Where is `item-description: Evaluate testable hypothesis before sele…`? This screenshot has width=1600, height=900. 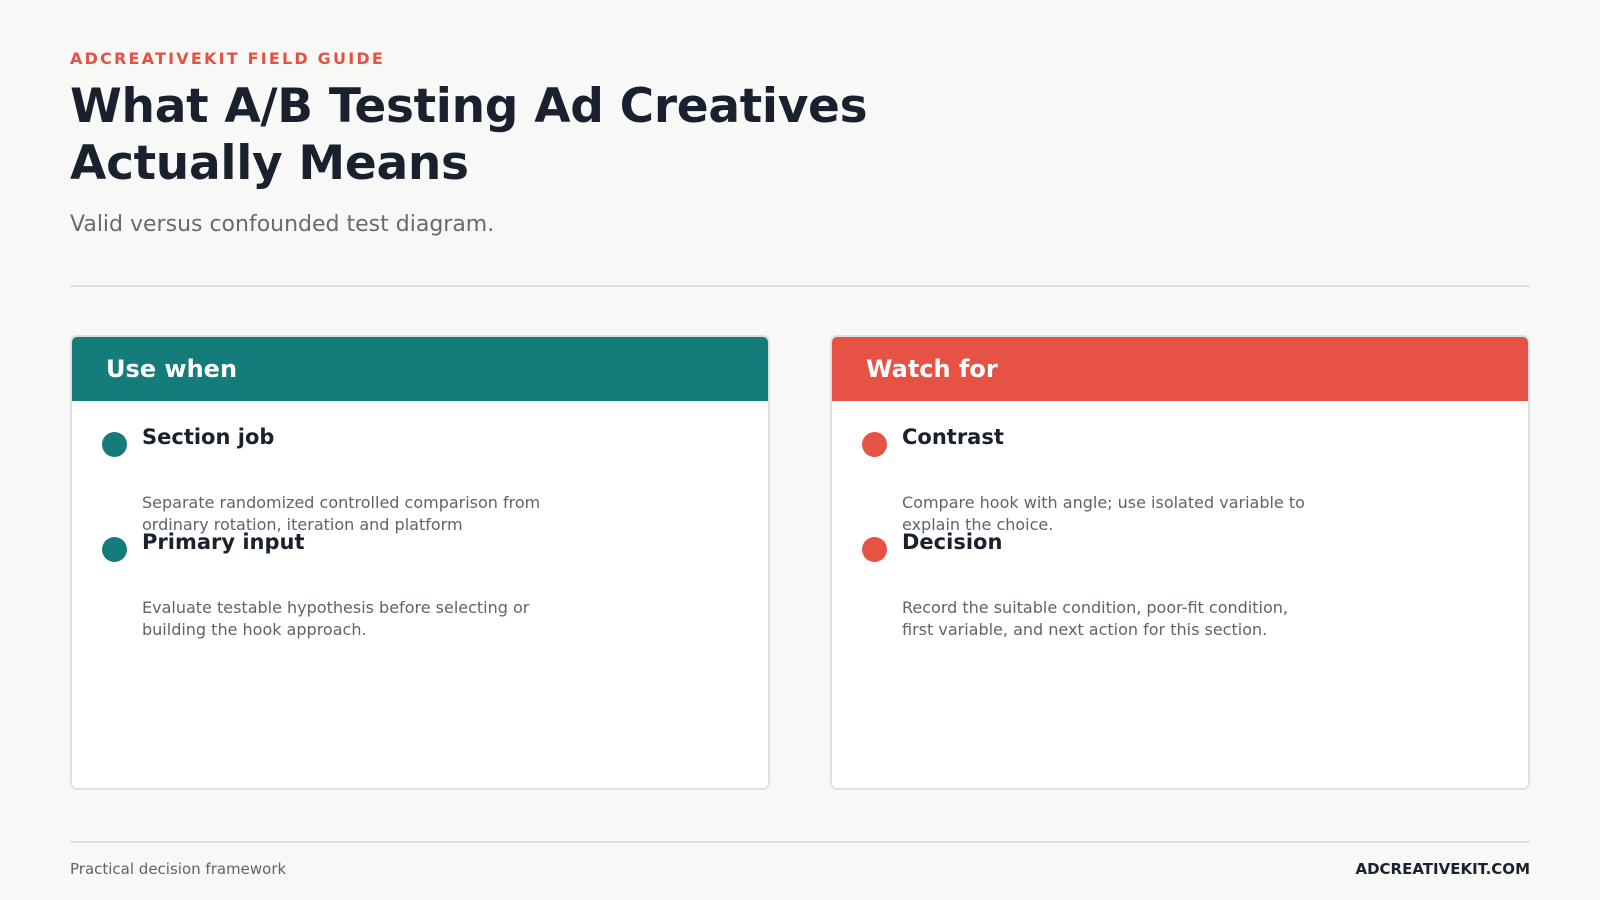
item-description: Evaluate testable hypothesis before sele… is located at coordinates (336, 618).